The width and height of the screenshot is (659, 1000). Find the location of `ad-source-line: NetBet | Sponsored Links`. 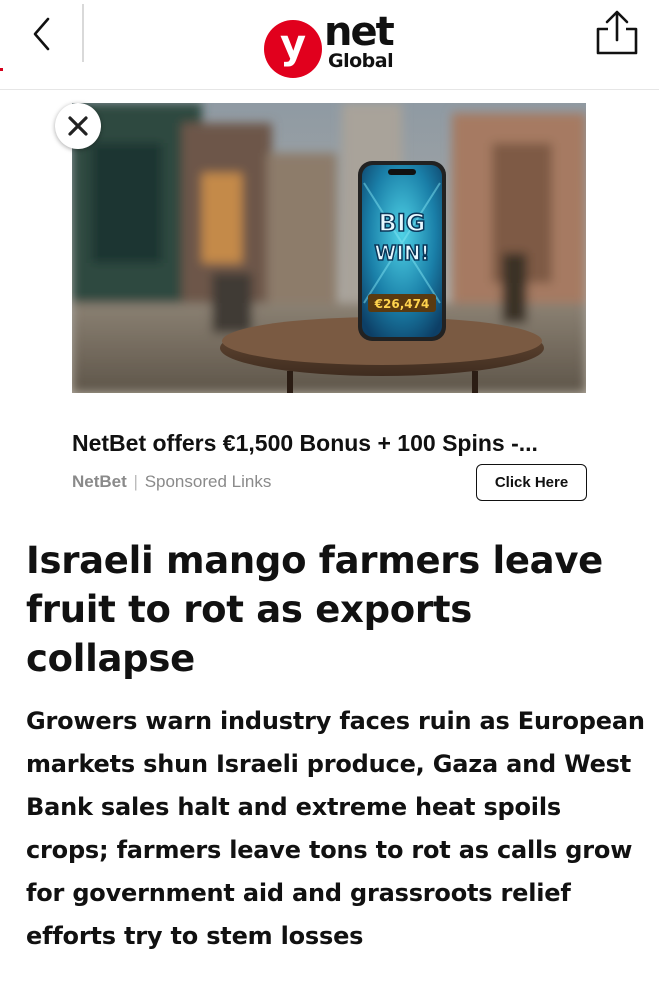

ad-source-line: NetBet | Sponsored Links is located at coordinates (171, 482).